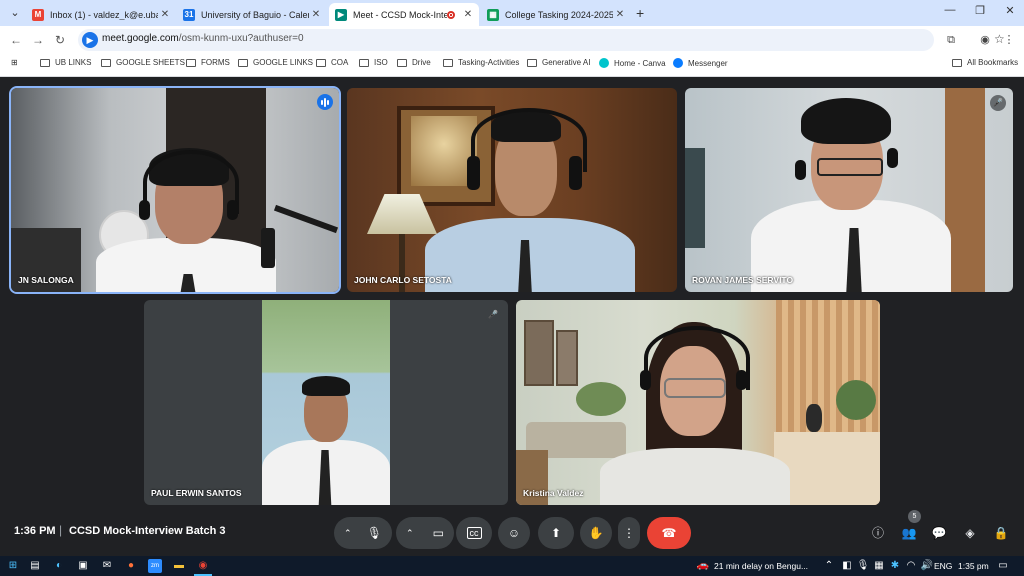 Image resolution: width=1024 pixels, height=576 pixels. I want to click on edge-icon: ◐, so click(59, 566).